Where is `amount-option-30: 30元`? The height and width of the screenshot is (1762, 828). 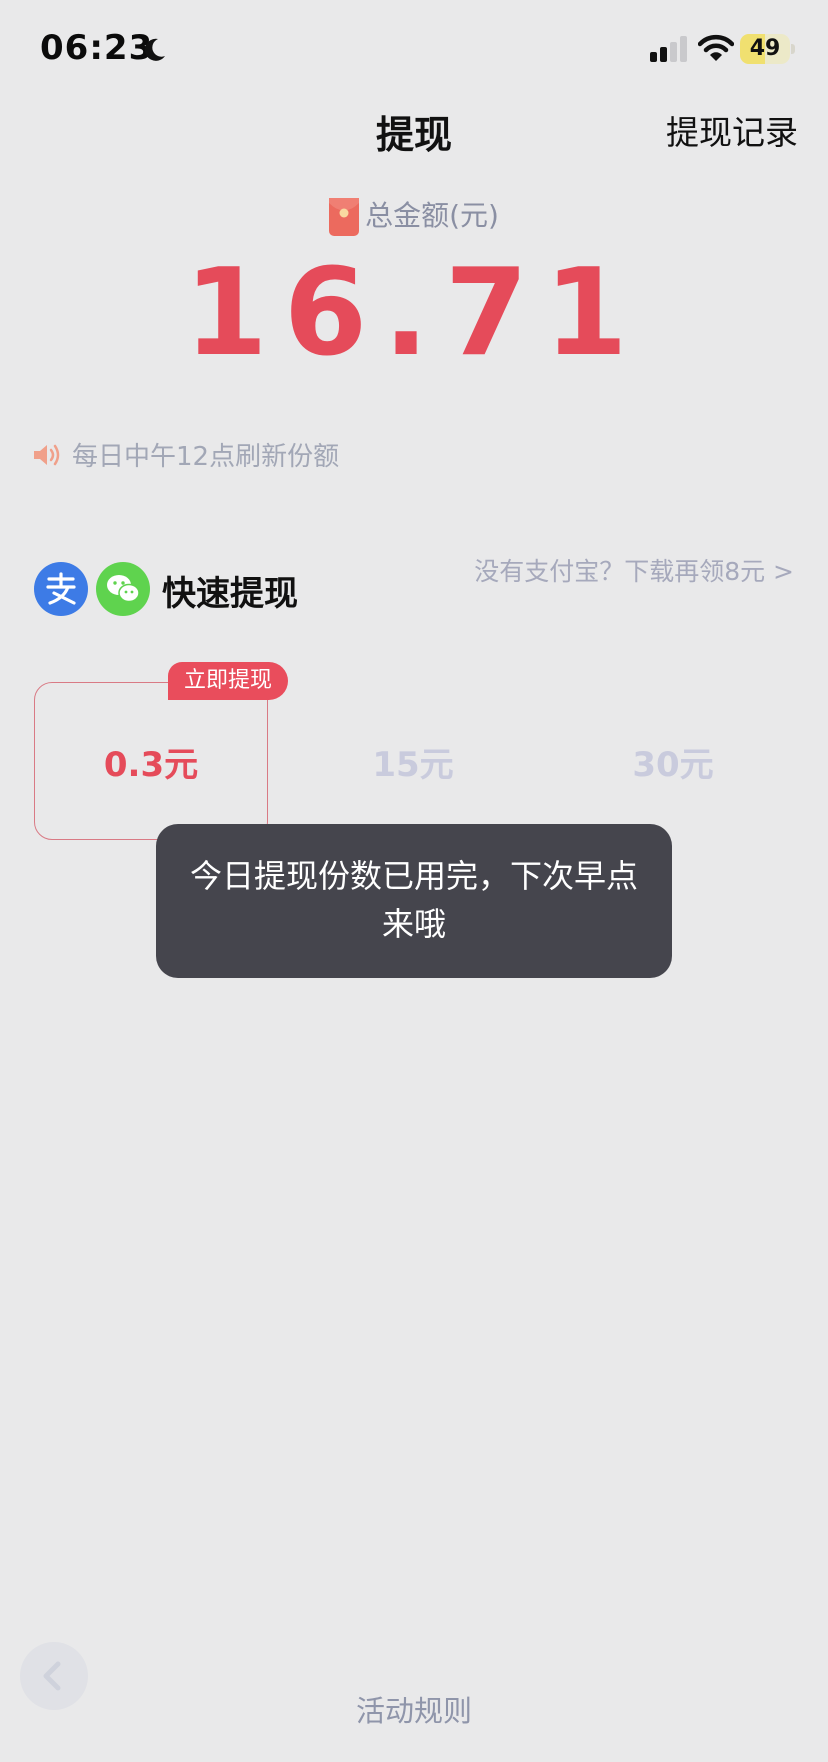 amount-option-30: 30元 is located at coordinates (673, 761).